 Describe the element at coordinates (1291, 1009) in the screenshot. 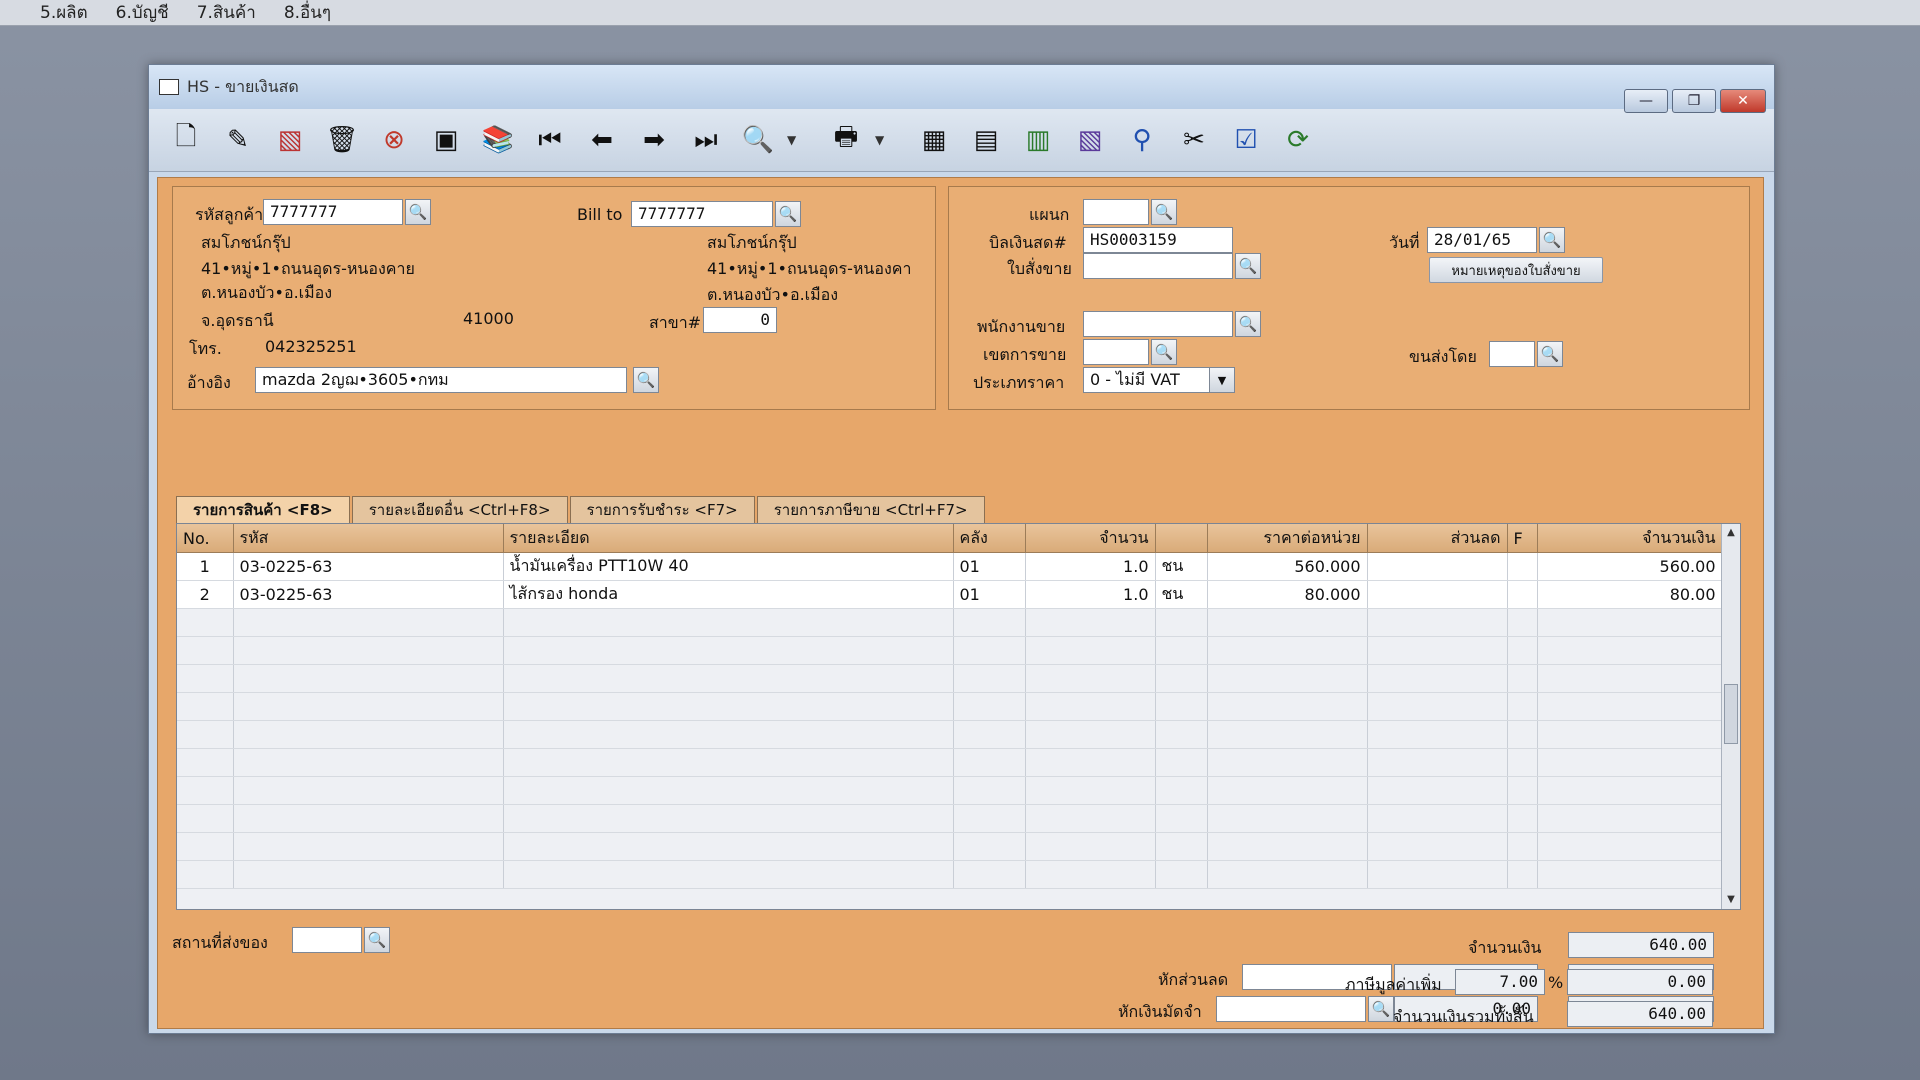

I see `deposit-input` at that location.